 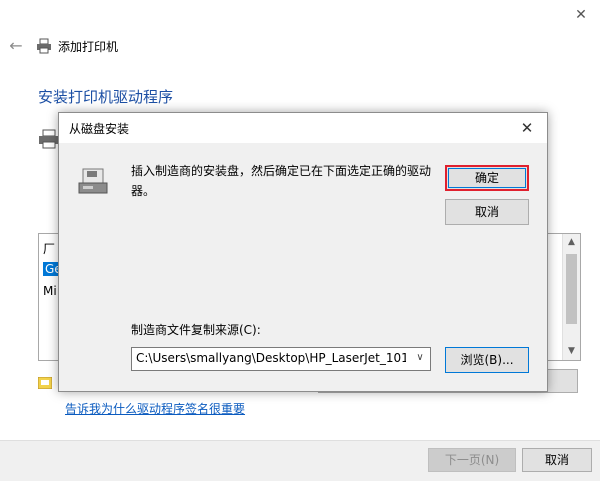 What do you see at coordinates (99, 129) in the screenshot?
I see `dialog-title: 从磁盘安装` at bounding box center [99, 129].